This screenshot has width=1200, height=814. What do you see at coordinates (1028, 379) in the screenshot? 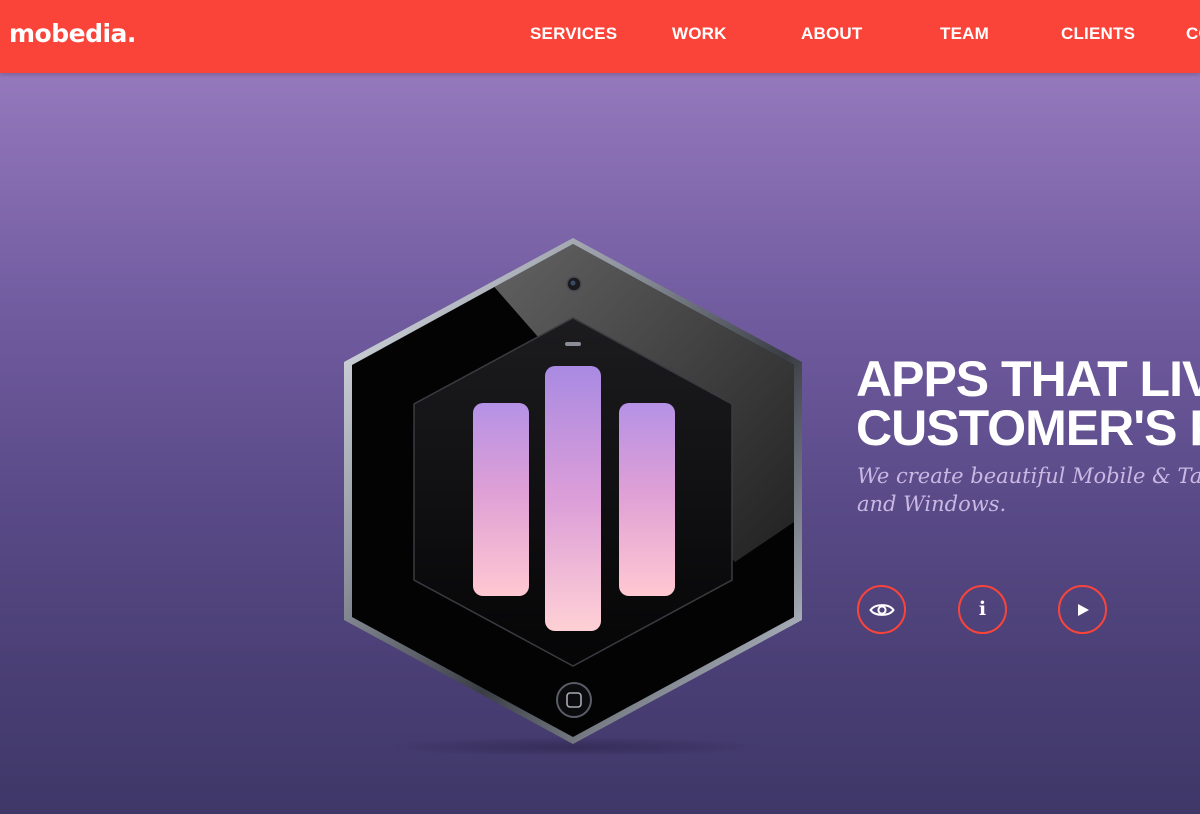
I see `hero-headline-line-1: APPS THAT LIV` at bounding box center [1028, 379].